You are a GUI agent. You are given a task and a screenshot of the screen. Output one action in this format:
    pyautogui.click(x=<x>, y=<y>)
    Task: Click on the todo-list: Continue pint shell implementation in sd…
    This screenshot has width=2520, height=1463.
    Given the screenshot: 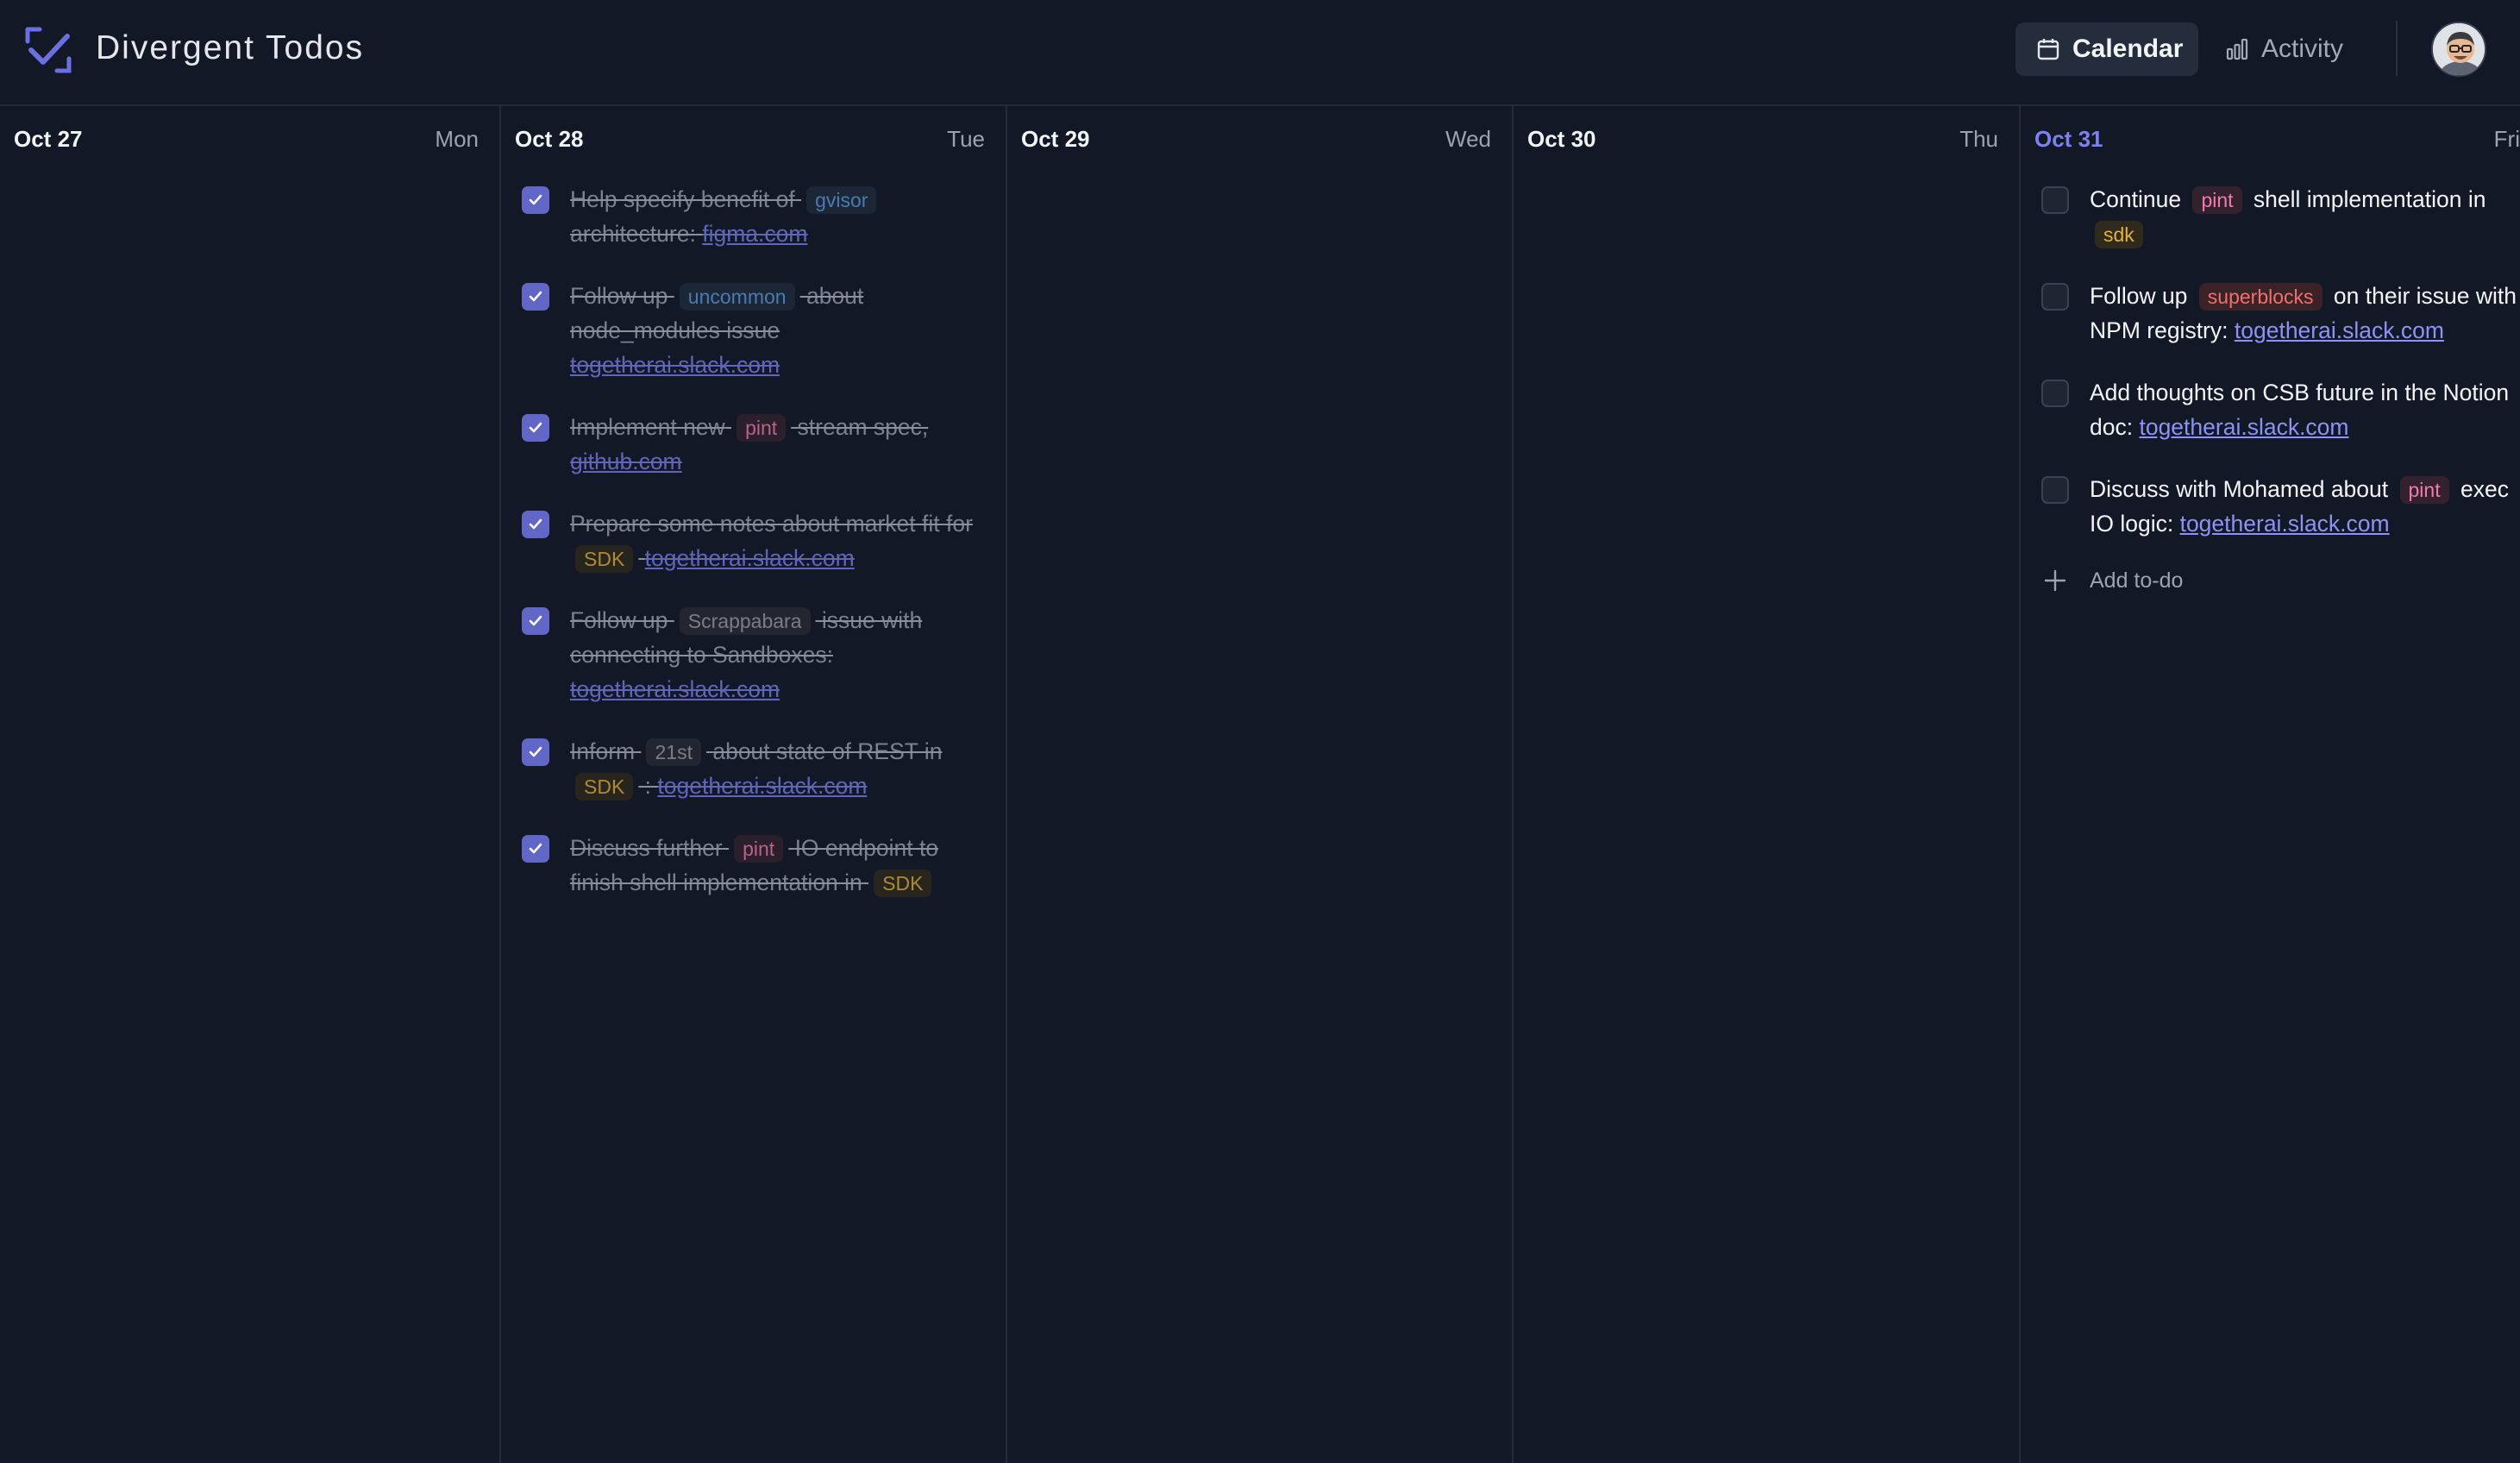 What is the action you would take?
    pyautogui.click(x=2281, y=388)
    